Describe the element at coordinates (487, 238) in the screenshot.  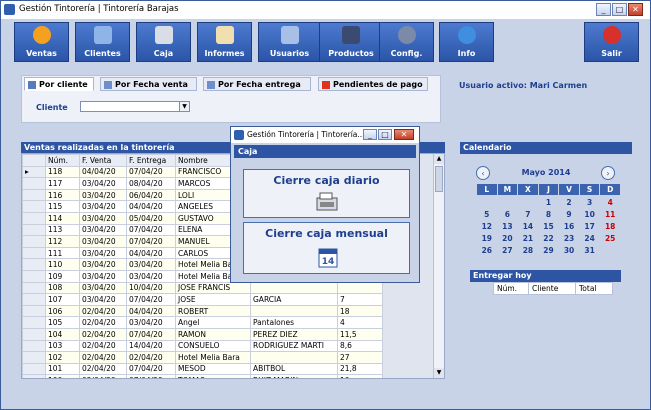
I see `calendar-day: 19` at that location.